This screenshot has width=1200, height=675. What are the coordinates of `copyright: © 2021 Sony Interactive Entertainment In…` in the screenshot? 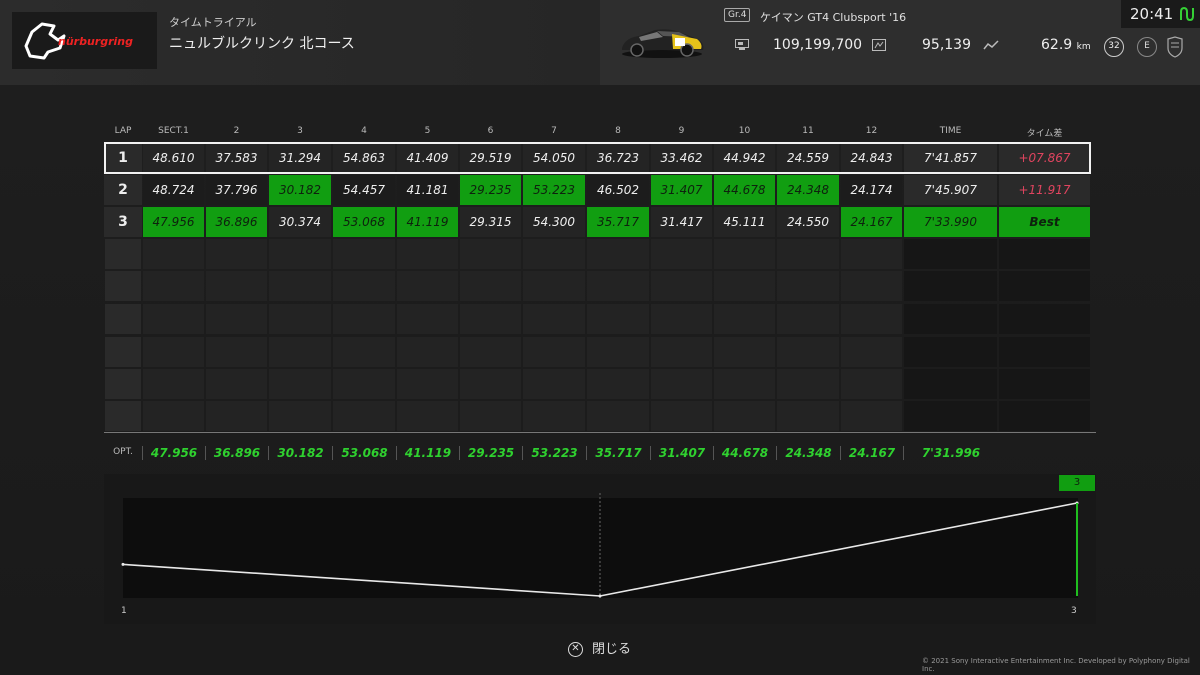 It's located at (1056, 665).